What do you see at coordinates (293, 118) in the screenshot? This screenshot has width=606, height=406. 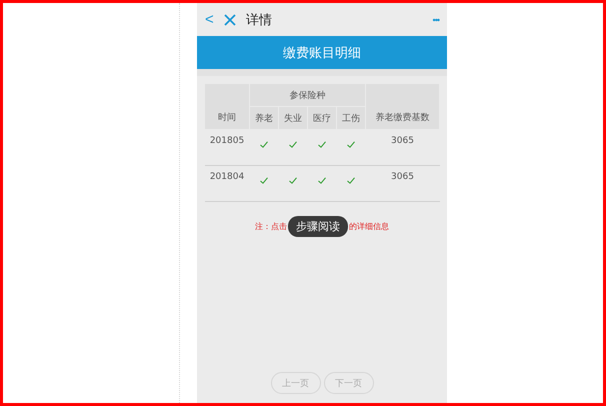 I see `column-header: 失业` at bounding box center [293, 118].